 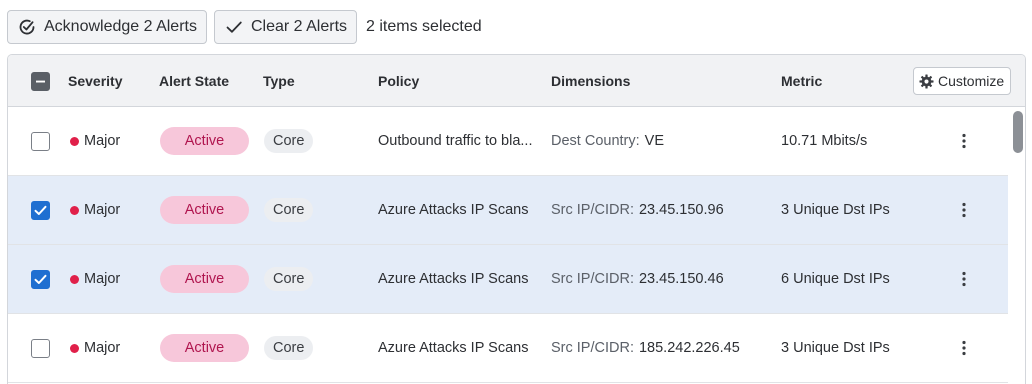 What do you see at coordinates (689, 348) in the screenshot?
I see `dimension-value: 185.242.226.45` at bounding box center [689, 348].